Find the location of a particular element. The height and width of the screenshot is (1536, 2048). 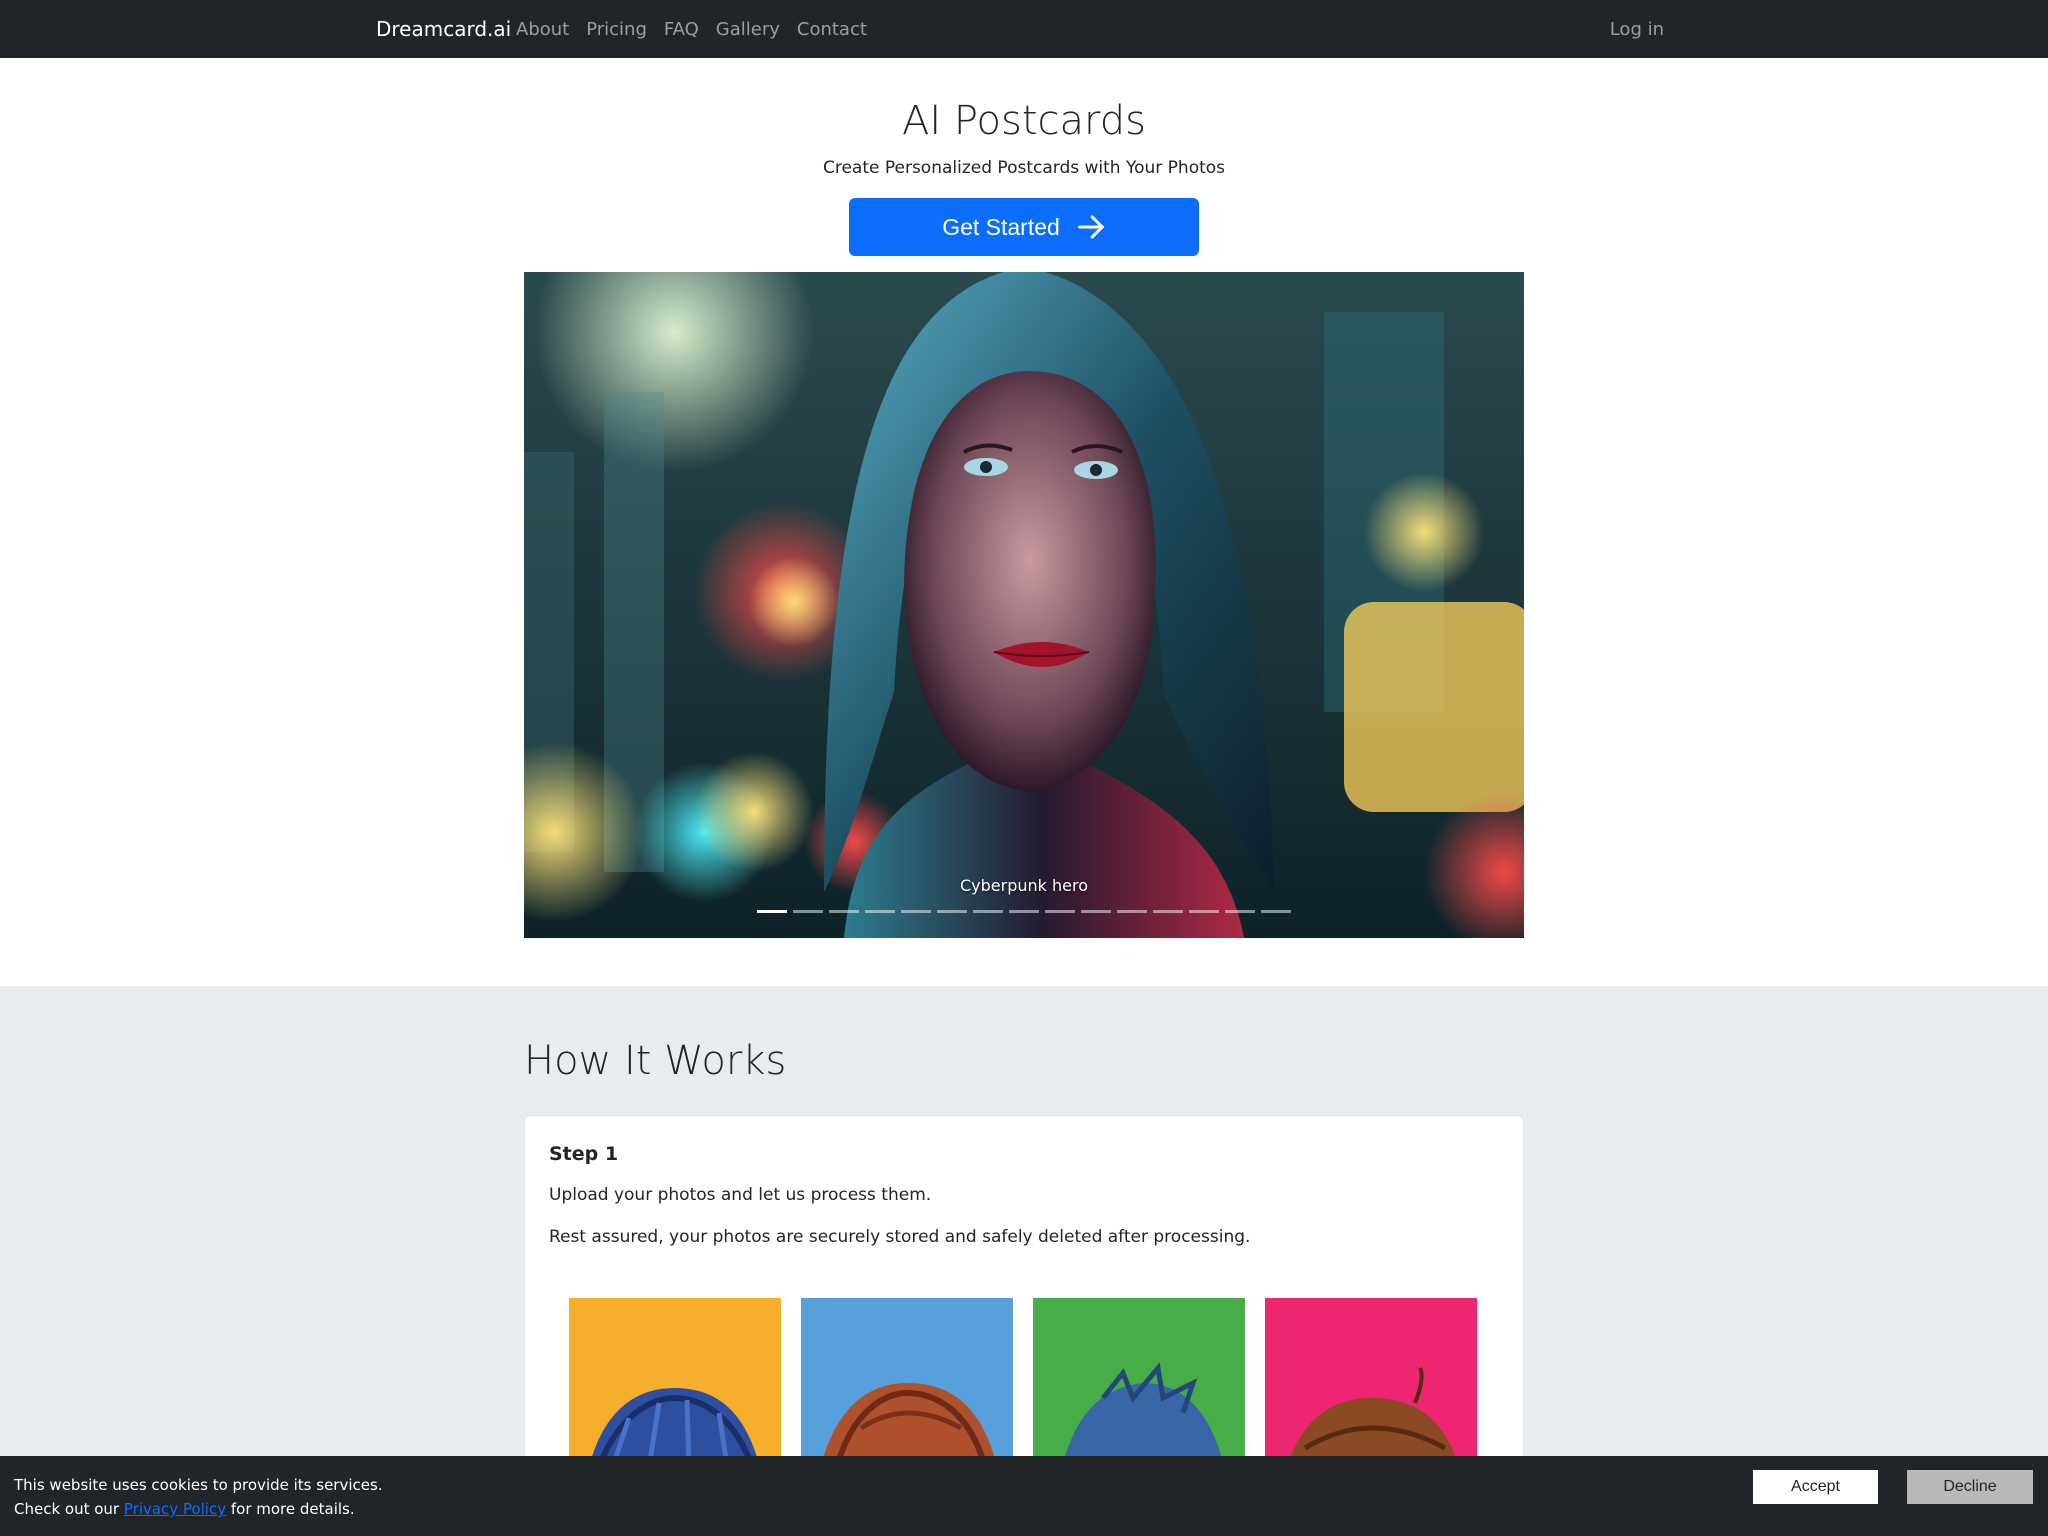

get-started-label: Get Started is located at coordinates (1001, 226).